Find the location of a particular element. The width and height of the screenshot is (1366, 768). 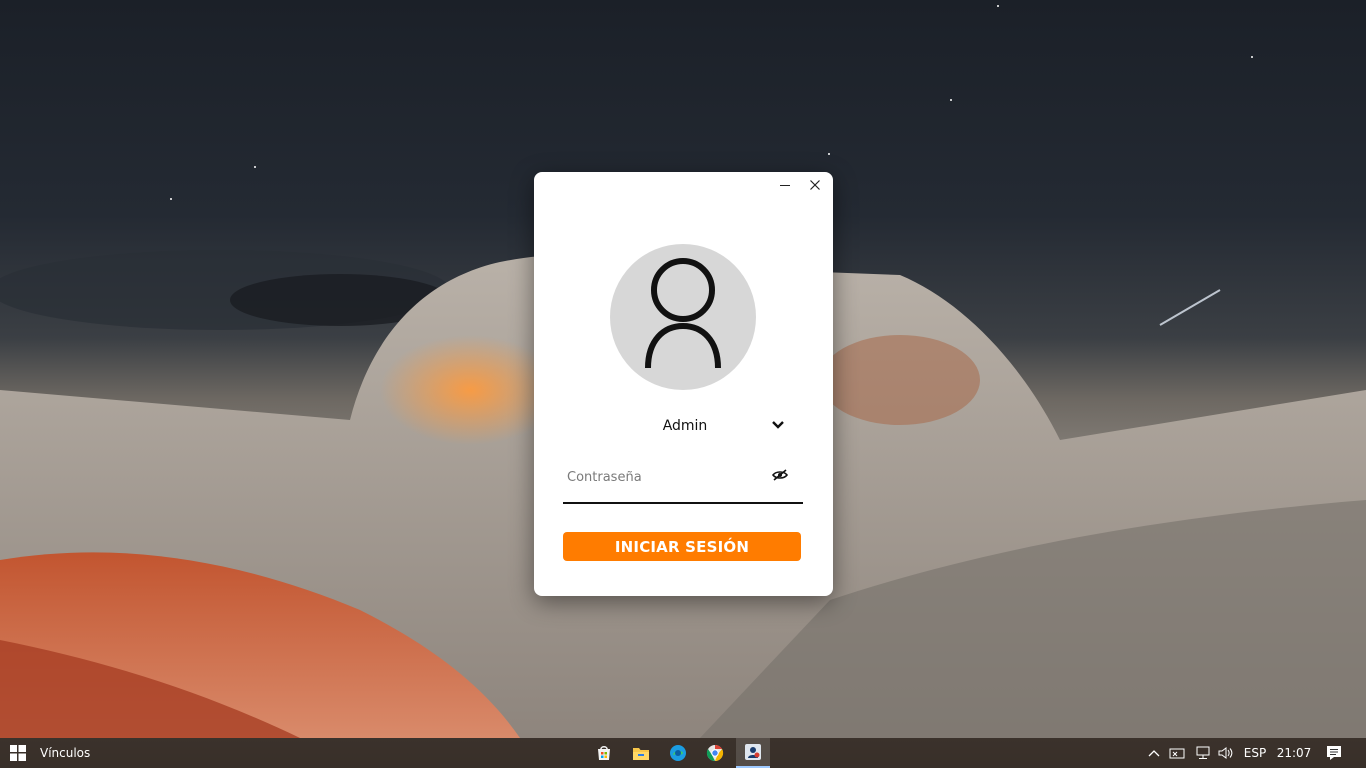

close-button is located at coordinates (815, 185).